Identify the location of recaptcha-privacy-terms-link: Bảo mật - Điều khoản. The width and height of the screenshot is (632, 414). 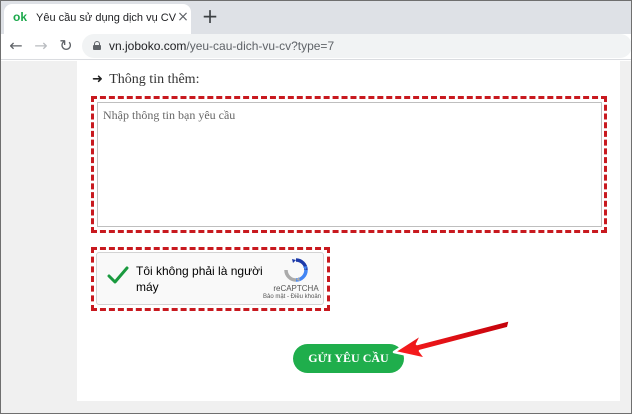
(292, 297).